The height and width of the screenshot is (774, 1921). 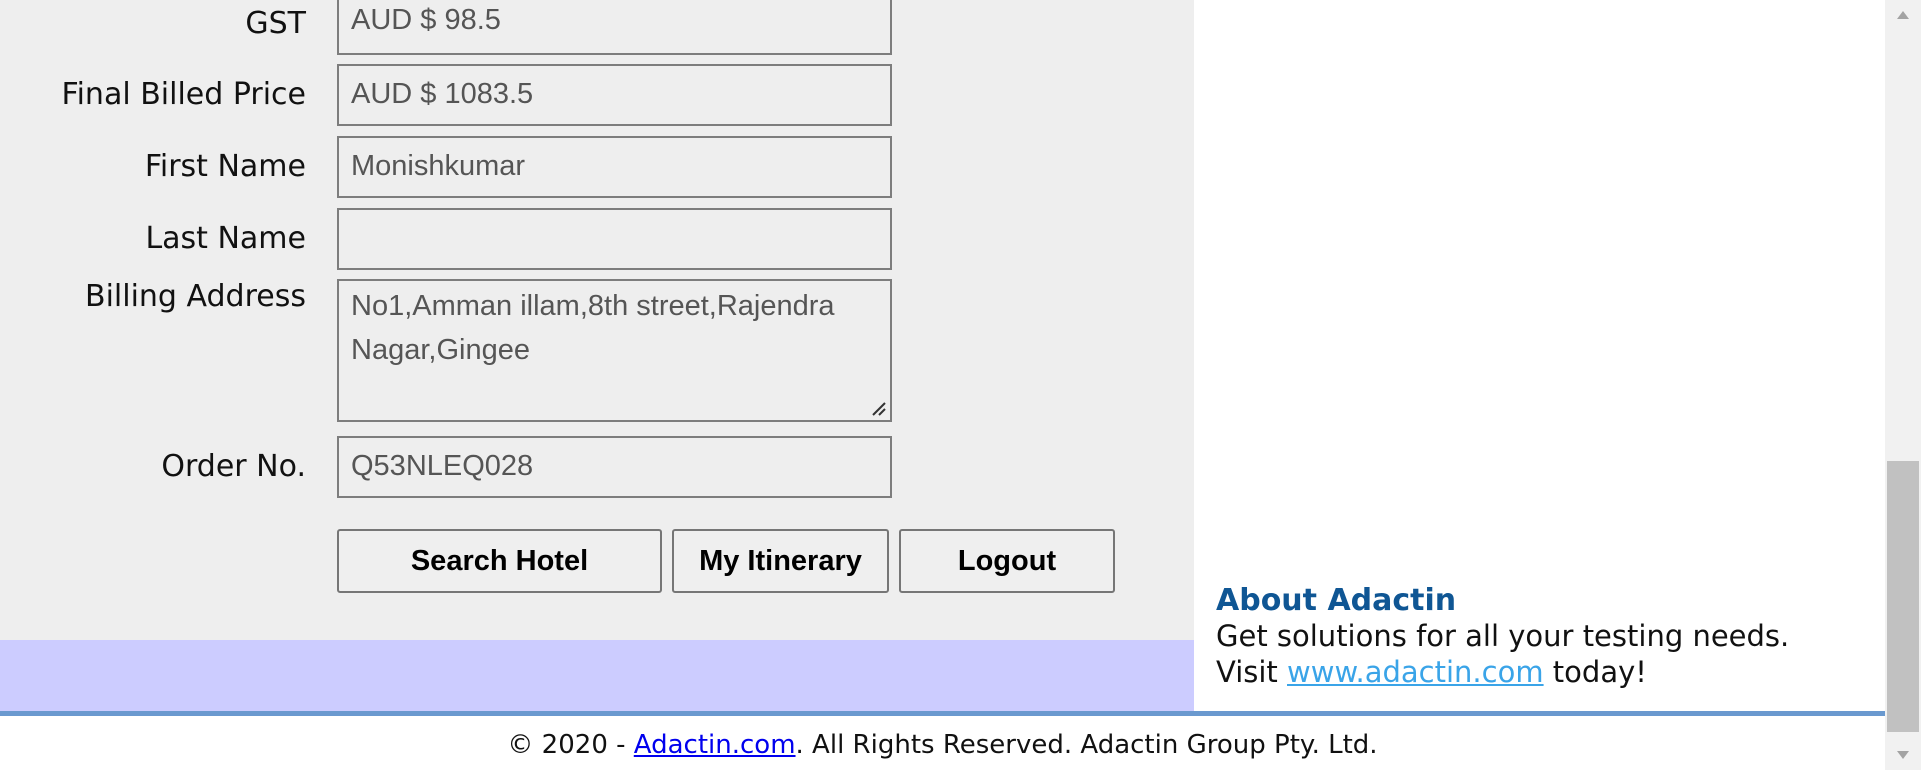 I want to click on order-no-label: Order No., so click(x=233, y=466).